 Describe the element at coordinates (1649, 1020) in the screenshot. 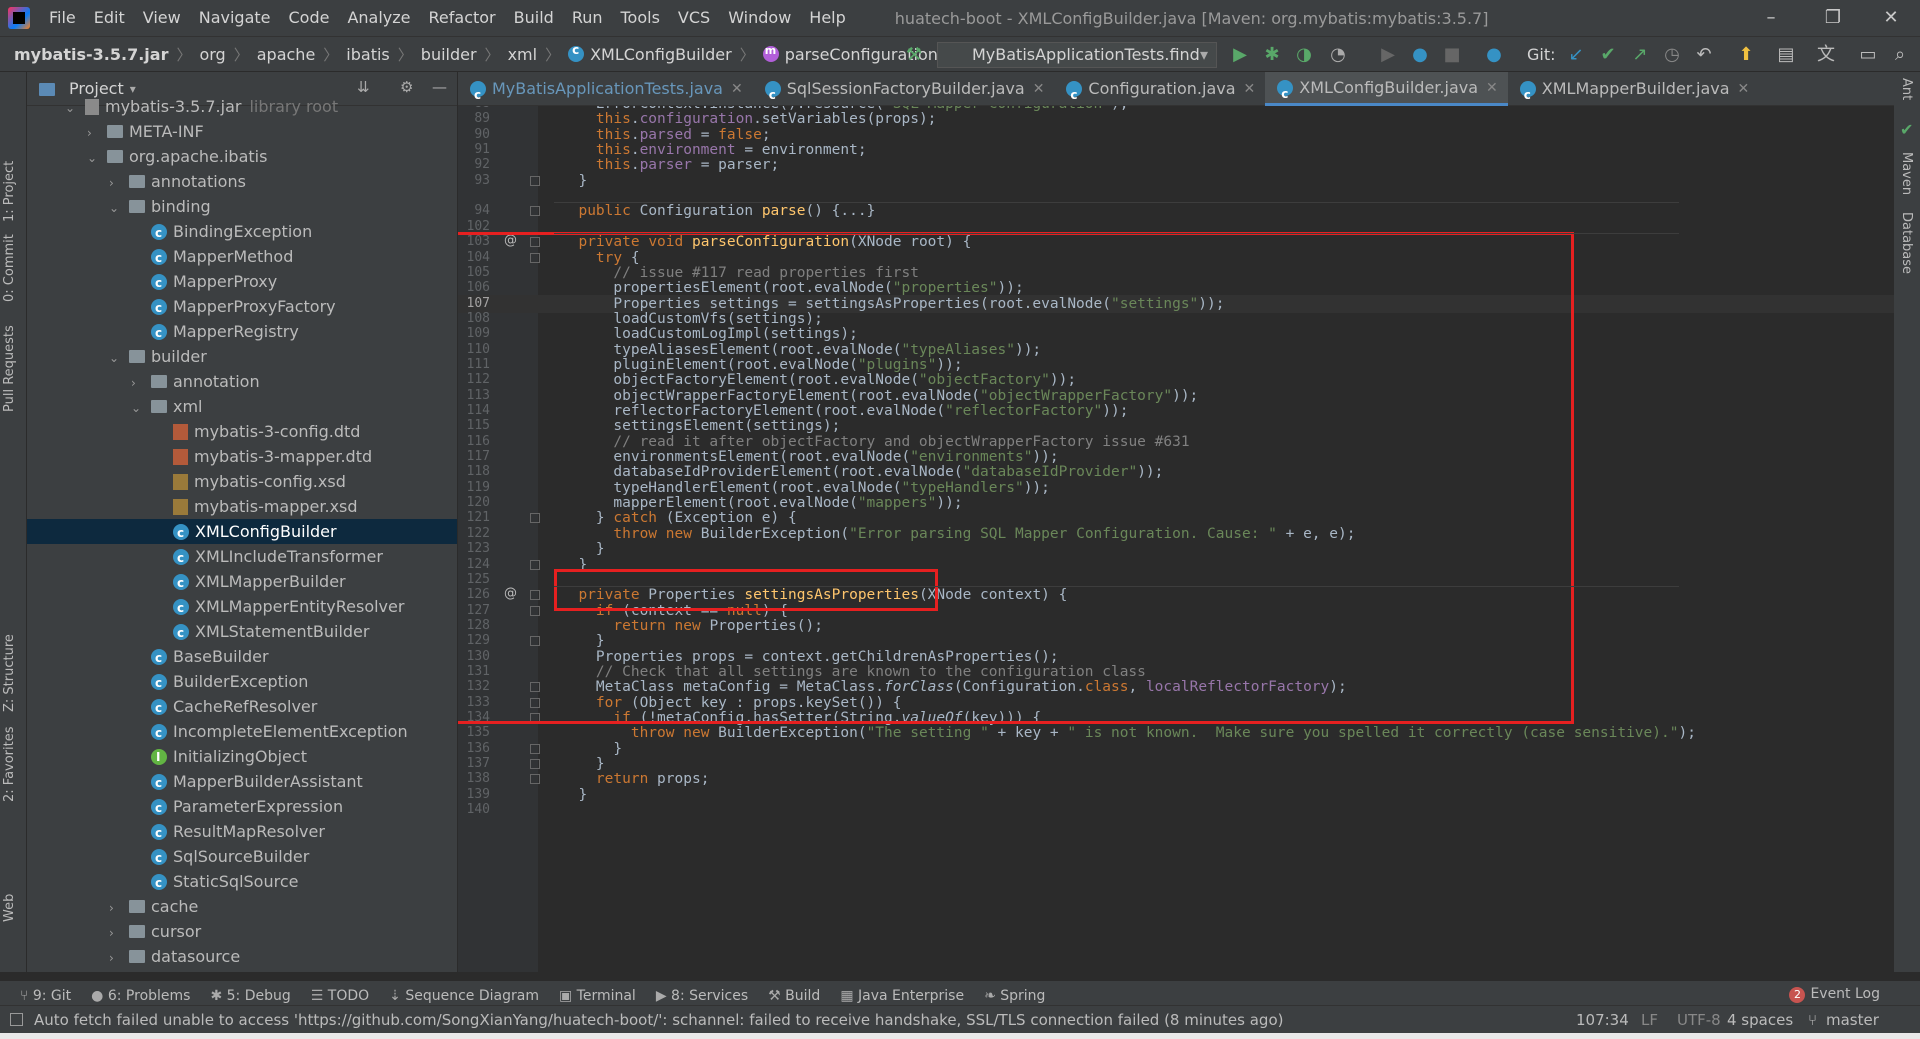

I see `line-separator: LF` at that location.